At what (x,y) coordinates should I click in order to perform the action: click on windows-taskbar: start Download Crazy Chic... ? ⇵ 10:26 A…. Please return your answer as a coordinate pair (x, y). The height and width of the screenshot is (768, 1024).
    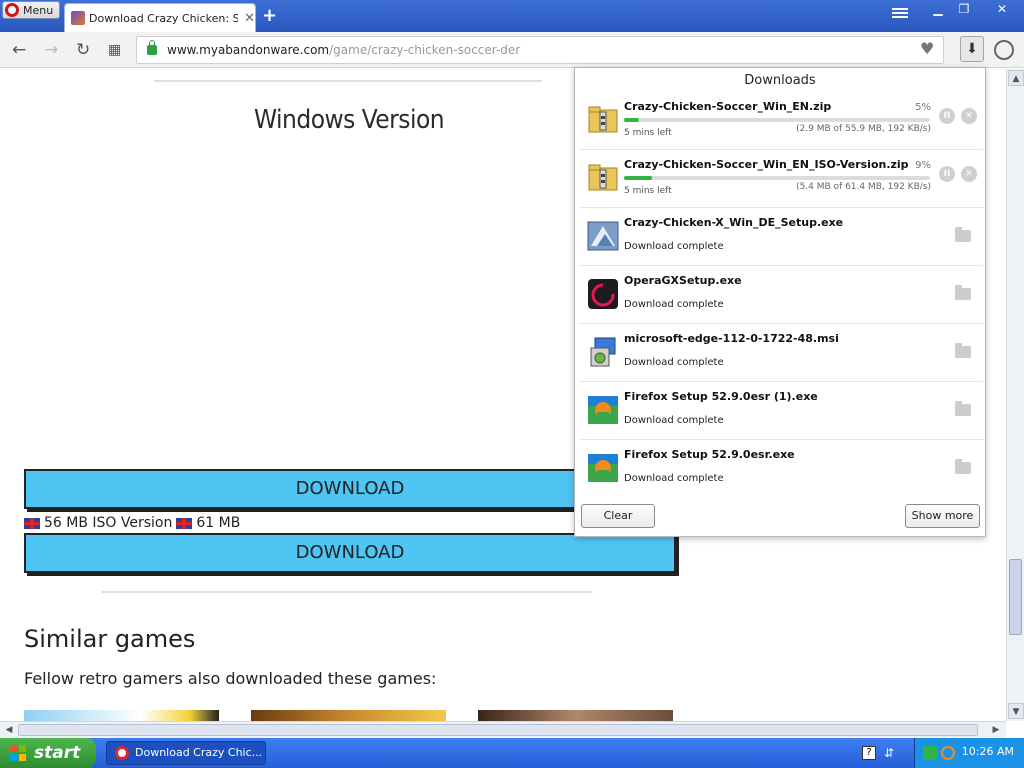
    Looking at the image, I should click on (512, 753).